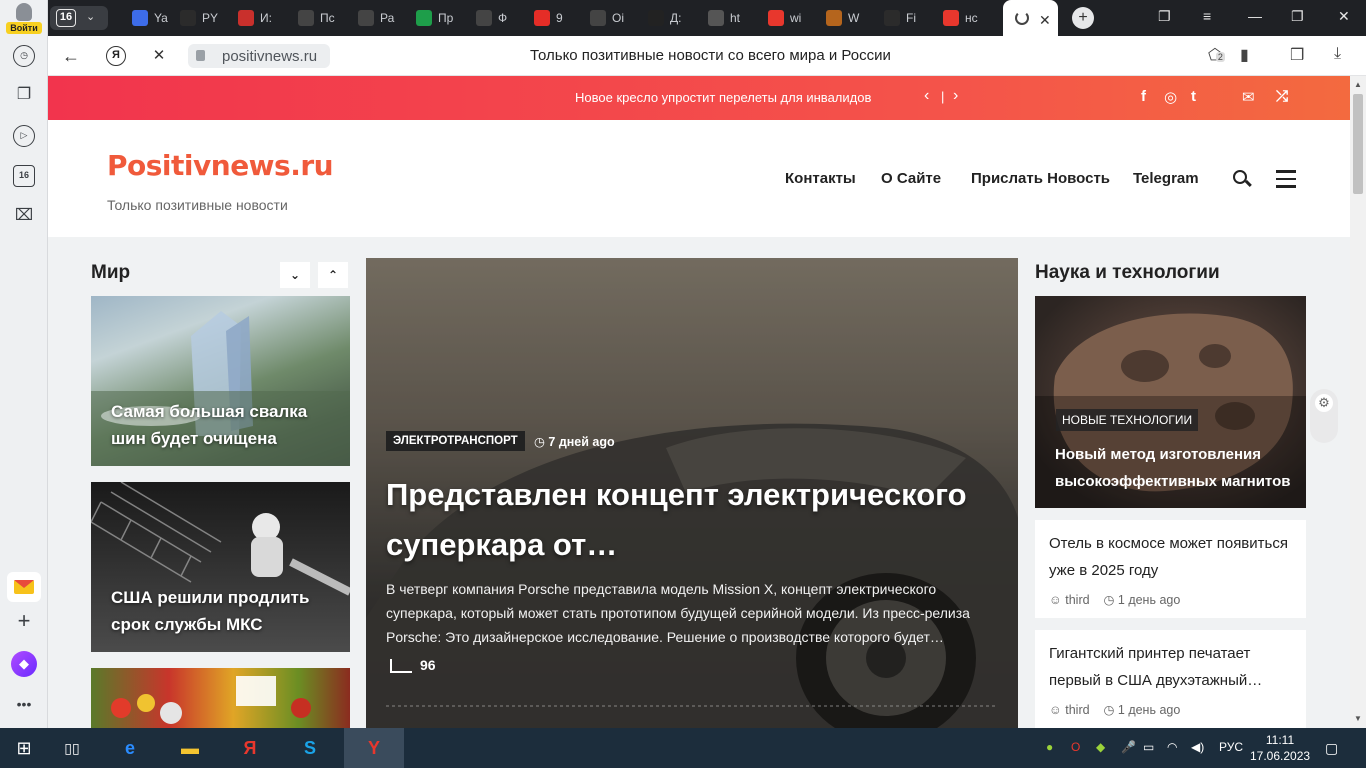  I want to click on chevron-down-icon: ⌄, so click(295, 275).